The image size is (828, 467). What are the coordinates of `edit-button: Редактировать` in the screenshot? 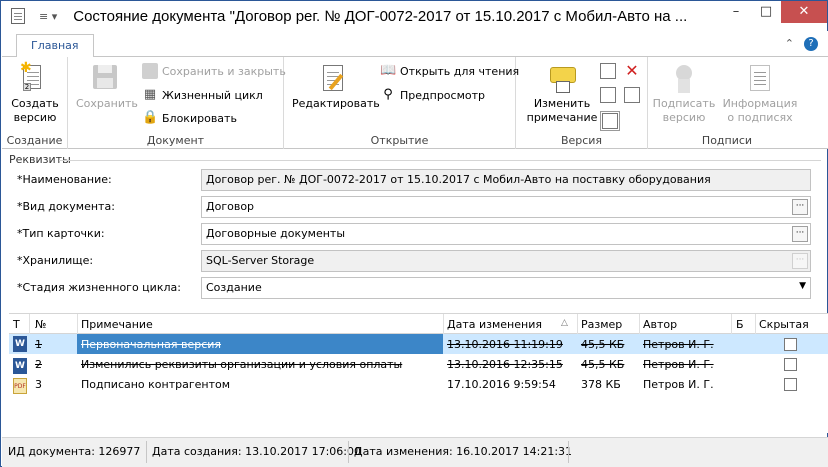 It's located at (336, 86).